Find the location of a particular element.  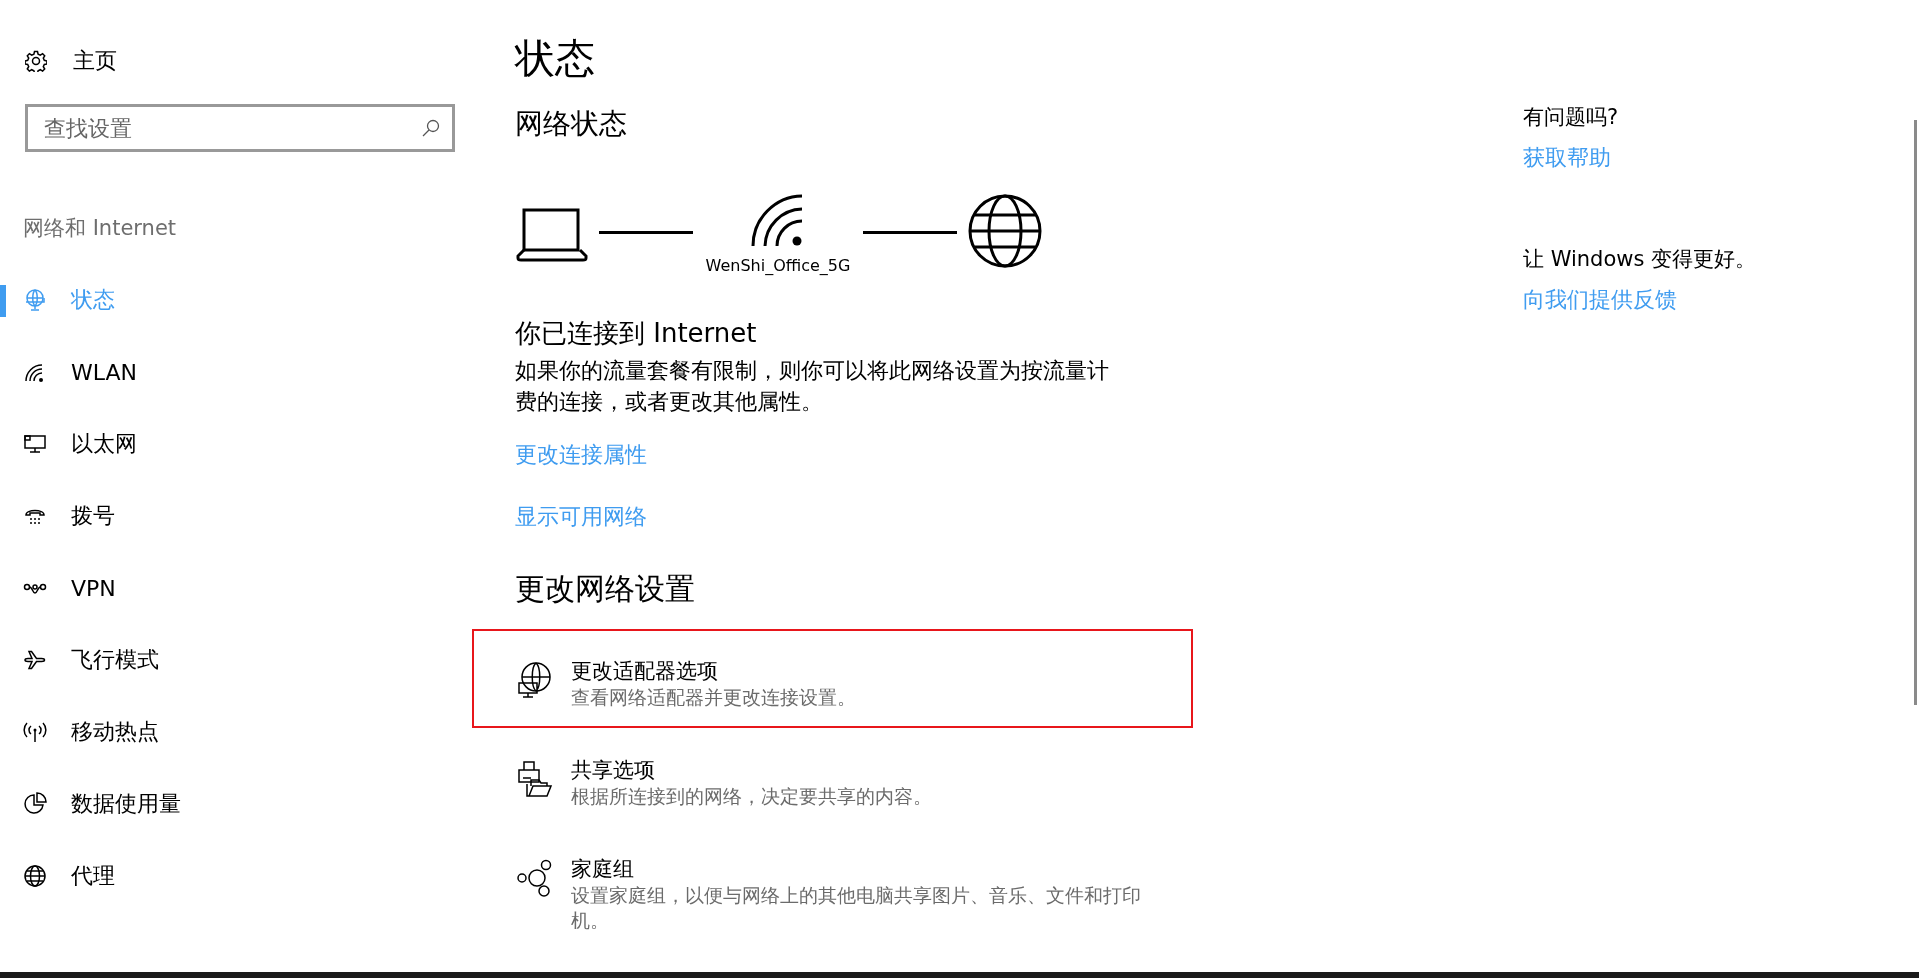

feedback-prompt: 让 Windows 变得更好。 is located at coordinates (1640, 259).